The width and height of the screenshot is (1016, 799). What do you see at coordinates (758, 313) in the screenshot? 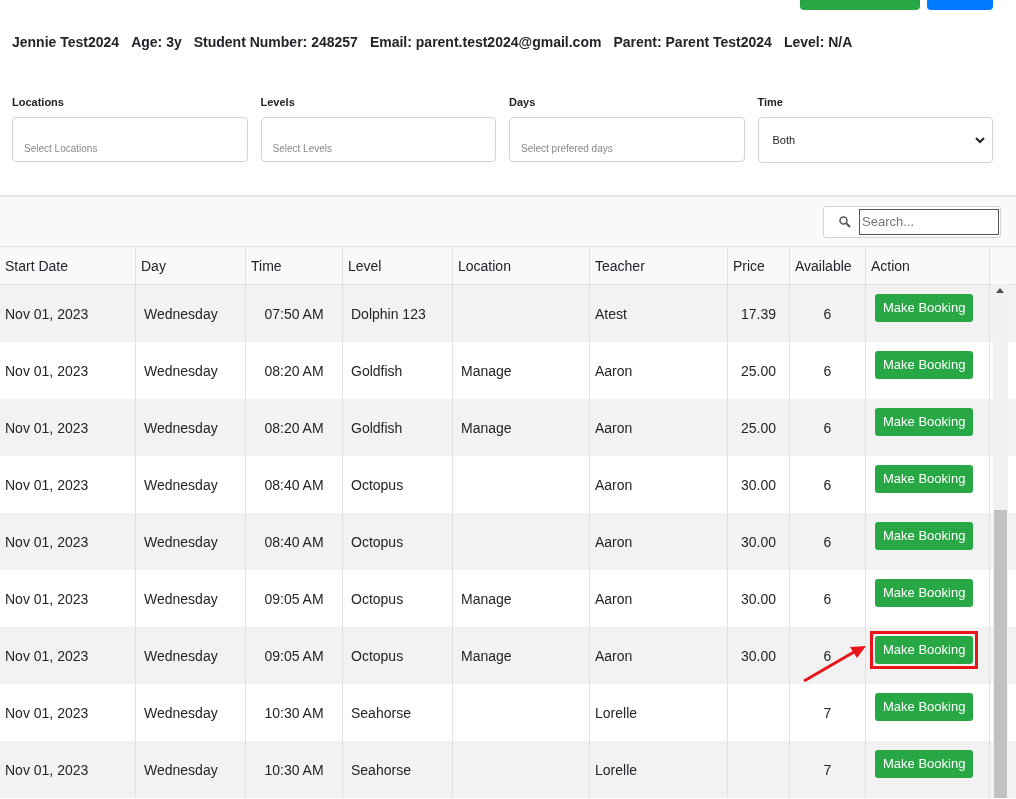
I see `table-cell: 17.39` at bounding box center [758, 313].